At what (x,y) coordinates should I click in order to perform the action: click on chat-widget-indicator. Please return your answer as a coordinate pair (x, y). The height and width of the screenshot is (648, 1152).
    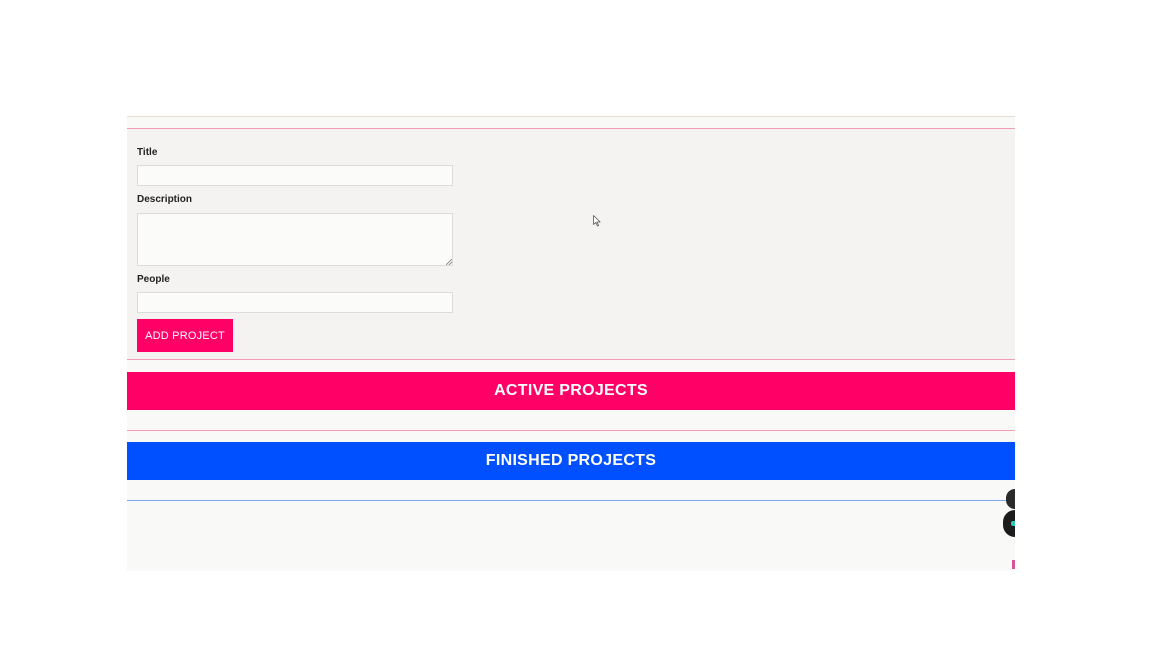
    Looking at the image, I should click on (1013, 523).